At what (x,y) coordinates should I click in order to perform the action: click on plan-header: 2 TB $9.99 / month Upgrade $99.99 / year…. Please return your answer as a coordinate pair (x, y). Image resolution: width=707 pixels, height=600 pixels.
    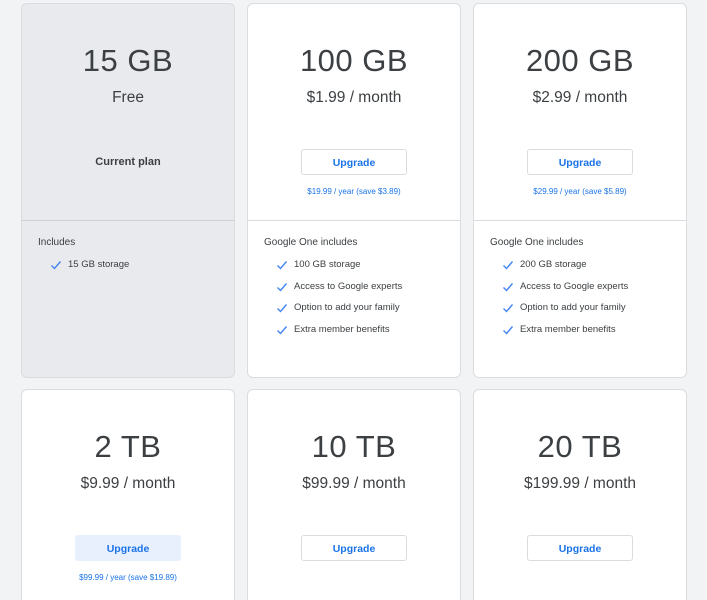
    Looking at the image, I should click on (128, 495).